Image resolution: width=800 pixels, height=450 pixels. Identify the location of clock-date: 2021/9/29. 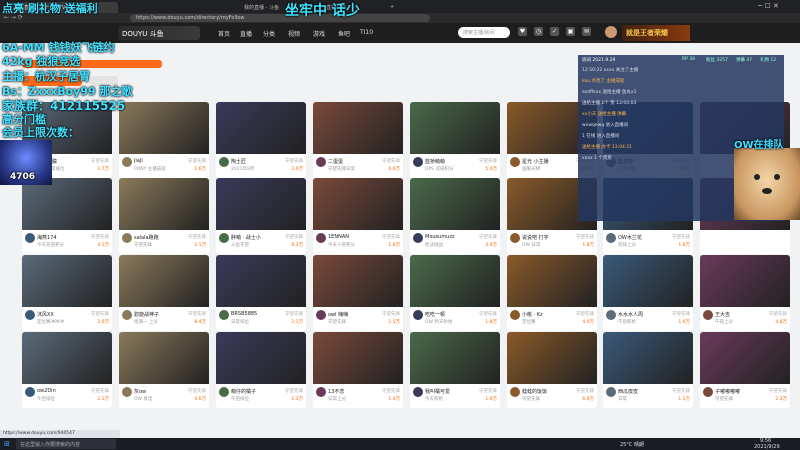
(767, 447).